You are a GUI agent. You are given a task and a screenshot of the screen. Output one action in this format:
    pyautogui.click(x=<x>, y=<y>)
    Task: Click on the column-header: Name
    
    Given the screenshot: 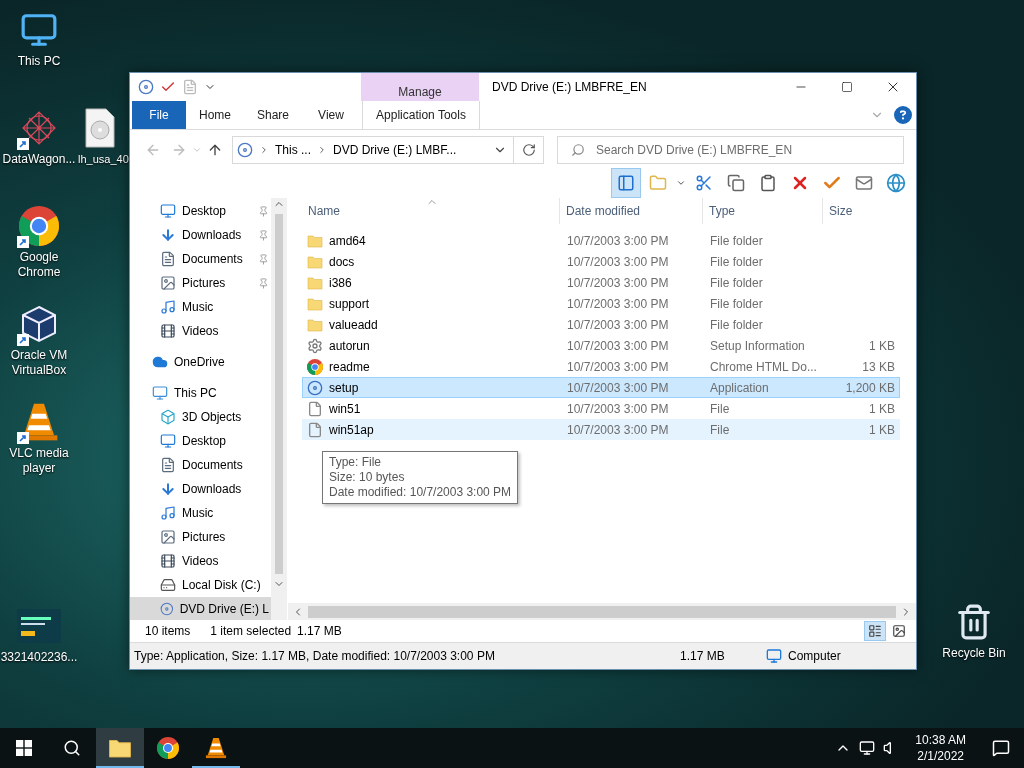 What is the action you would take?
    pyautogui.click(x=431, y=211)
    